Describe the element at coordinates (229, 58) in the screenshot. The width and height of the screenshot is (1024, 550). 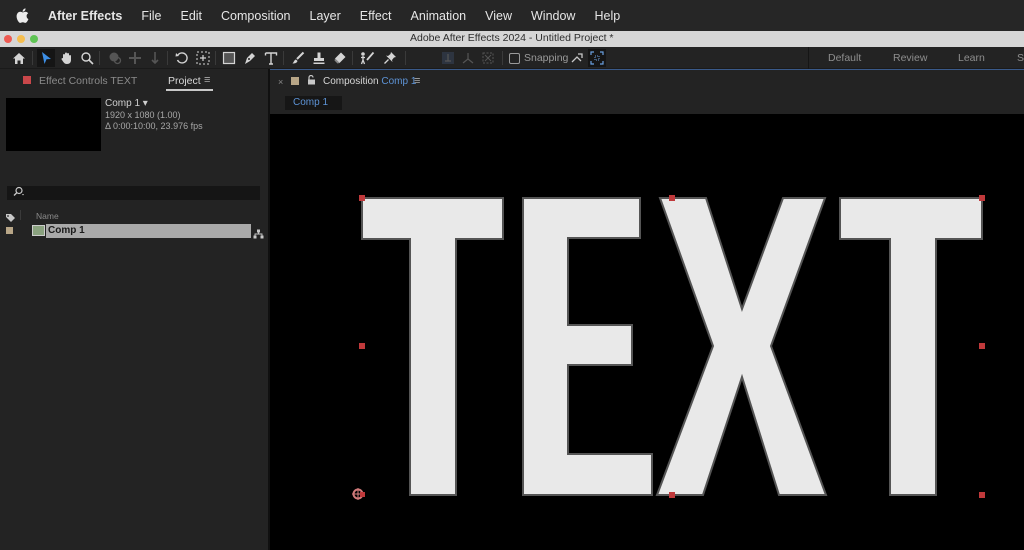
I see `rectangle-tool-icon` at that location.